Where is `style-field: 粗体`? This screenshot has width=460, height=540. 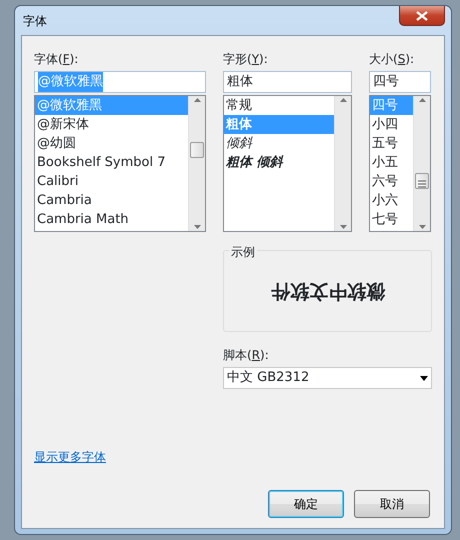
style-field: 粗体 is located at coordinates (287, 82).